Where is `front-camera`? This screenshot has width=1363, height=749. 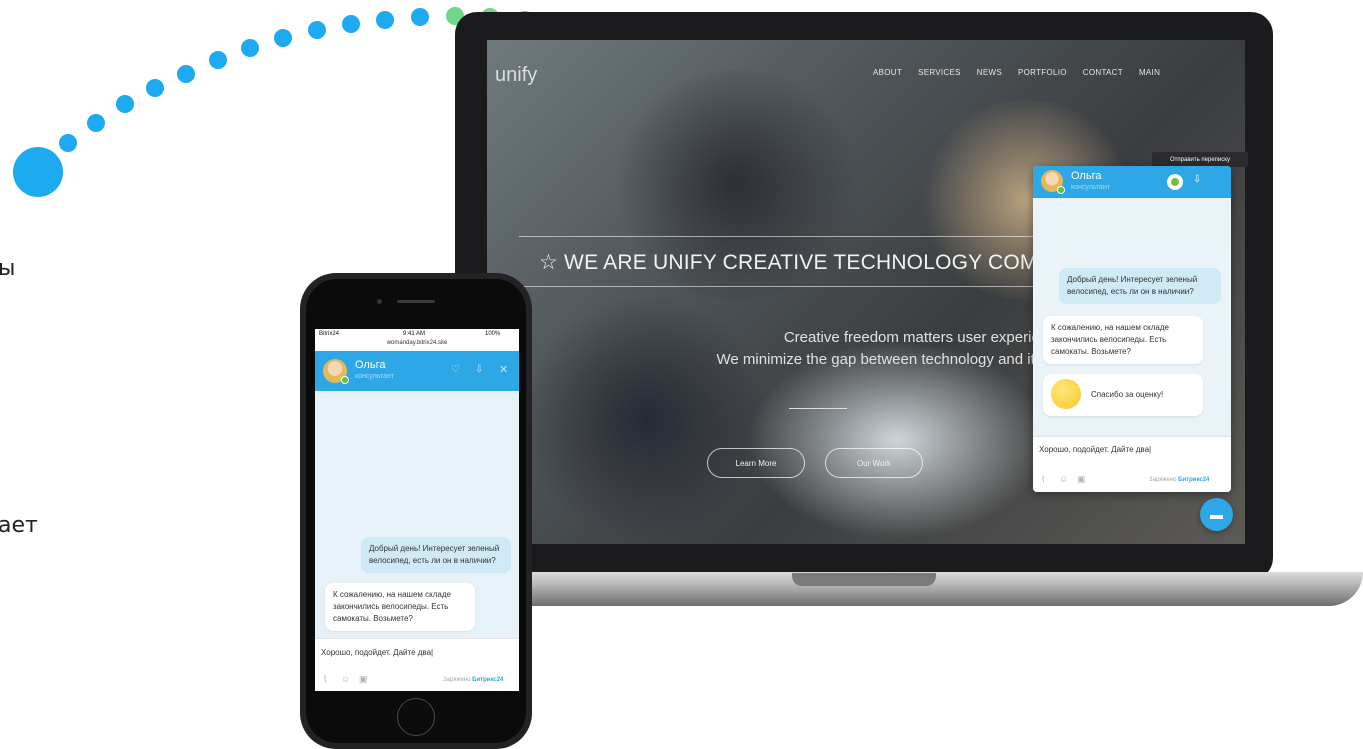
front-camera is located at coordinates (379, 301).